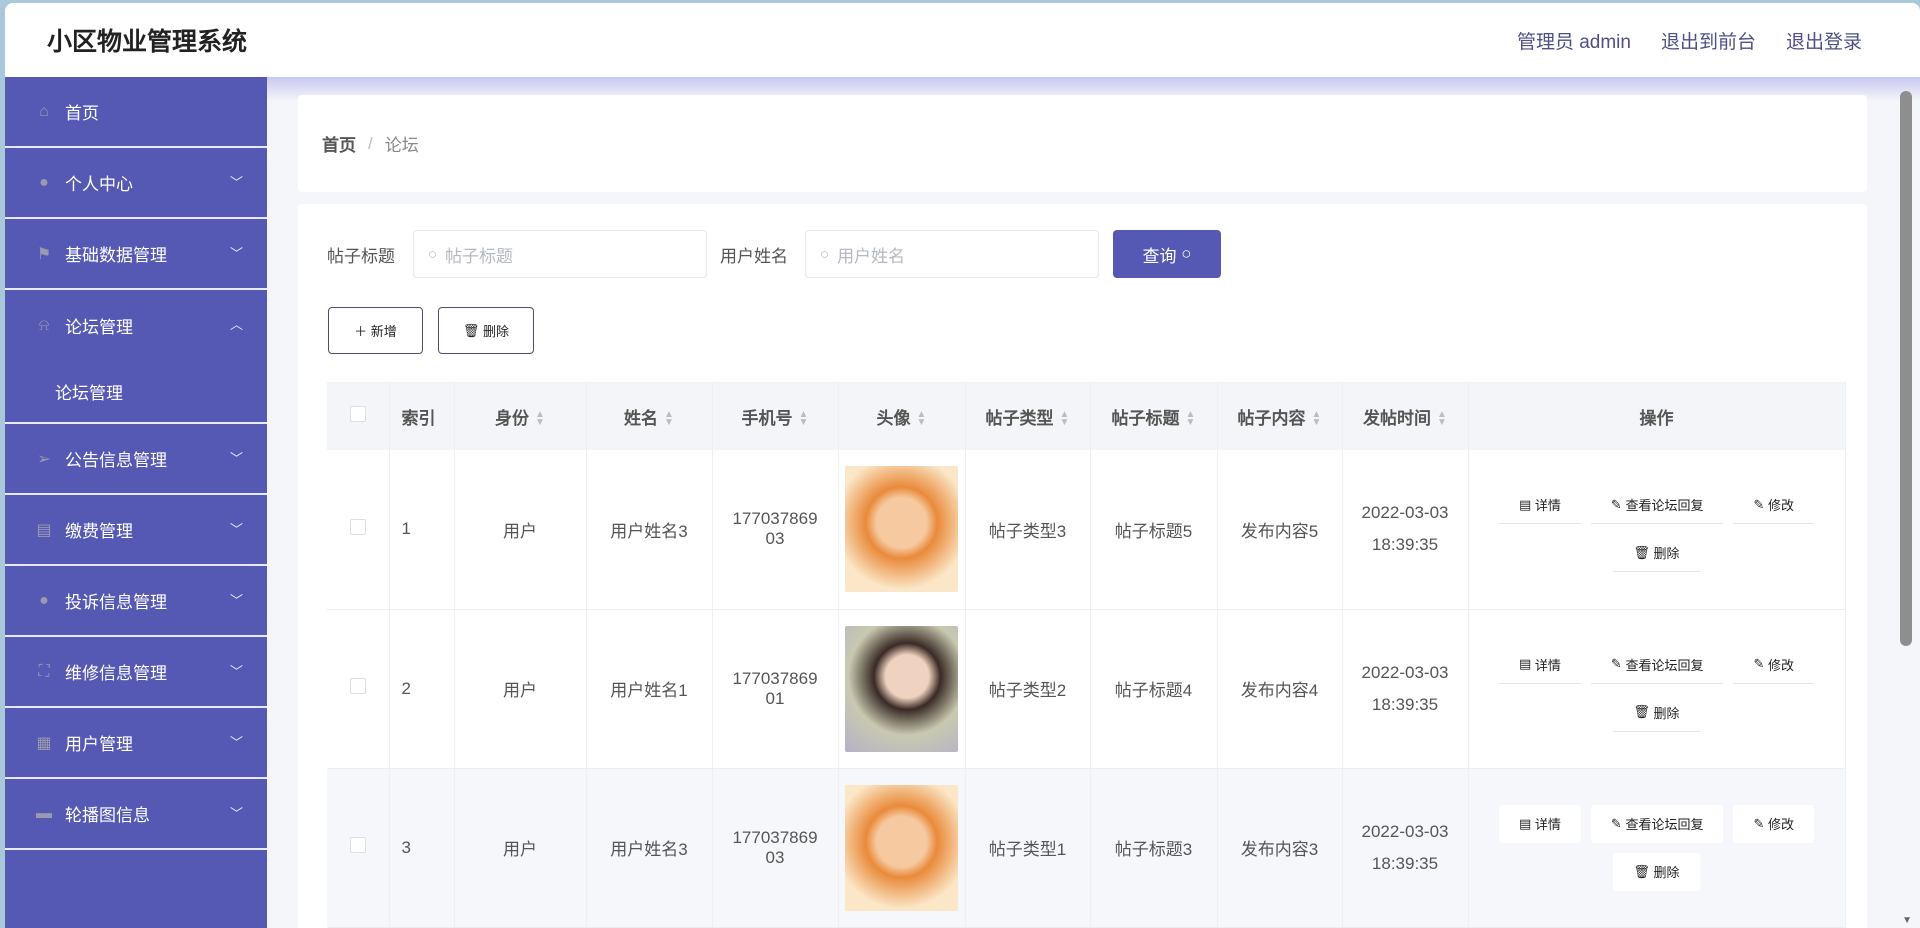  I want to click on sidebar-item-label: 首页, so click(82, 113).